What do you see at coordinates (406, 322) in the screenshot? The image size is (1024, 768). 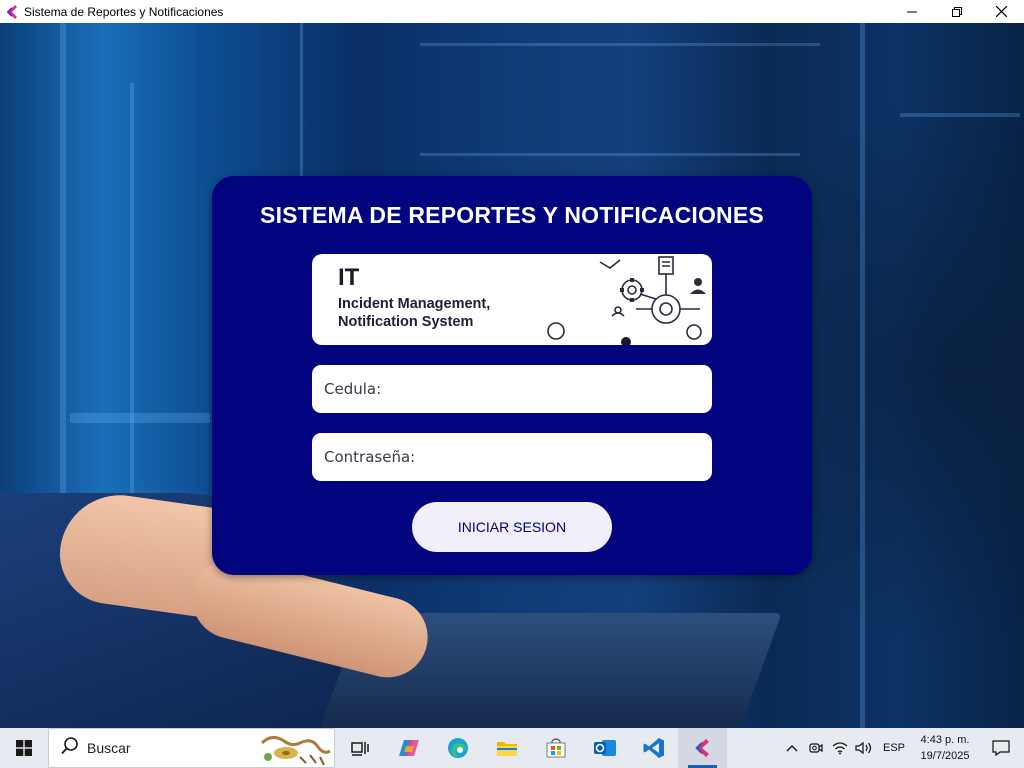 I see `banner-subtitle-line2: Notification System` at bounding box center [406, 322].